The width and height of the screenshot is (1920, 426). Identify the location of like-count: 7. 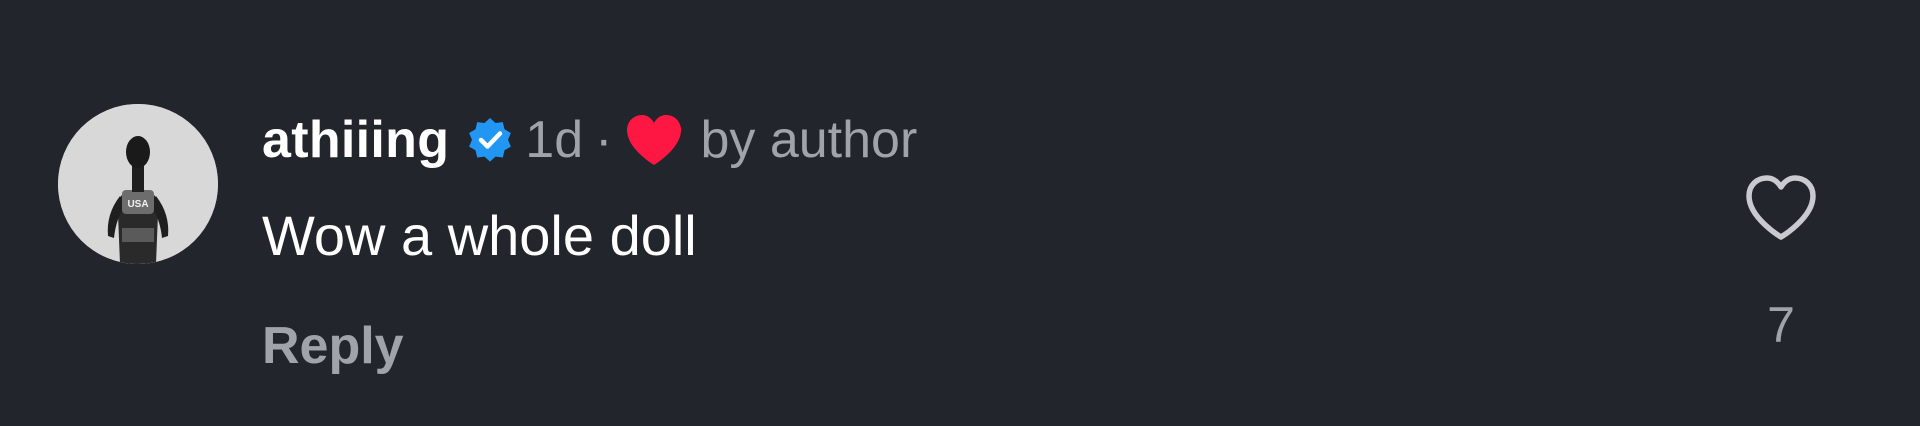
(1781, 325).